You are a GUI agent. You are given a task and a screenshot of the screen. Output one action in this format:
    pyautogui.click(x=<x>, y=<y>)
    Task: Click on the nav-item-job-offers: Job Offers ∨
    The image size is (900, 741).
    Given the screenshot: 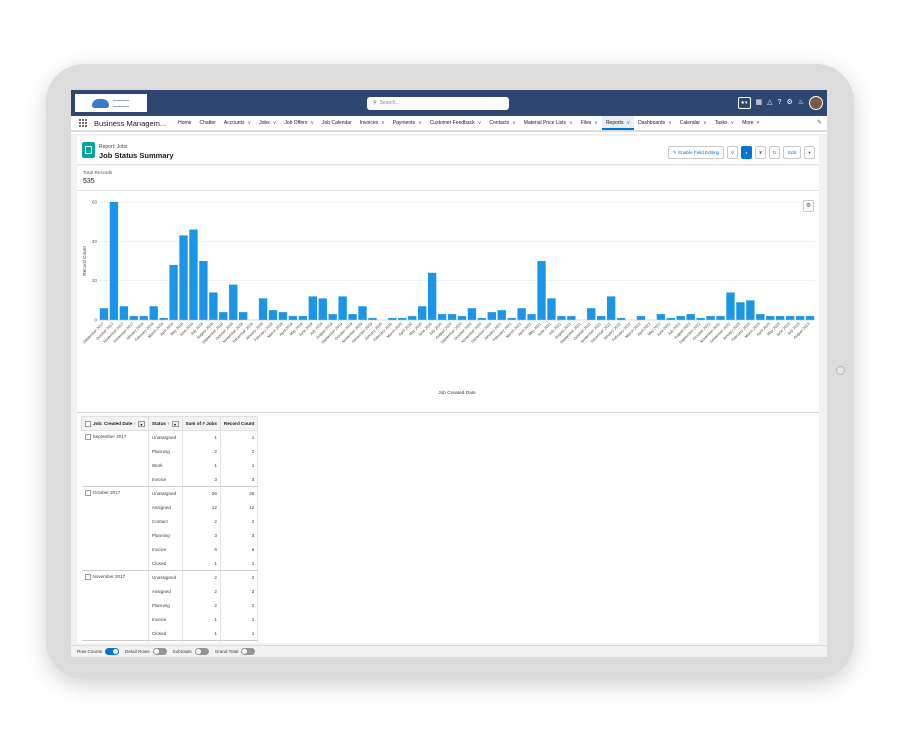 What is the action you would take?
    pyautogui.click(x=299, y=123)
    